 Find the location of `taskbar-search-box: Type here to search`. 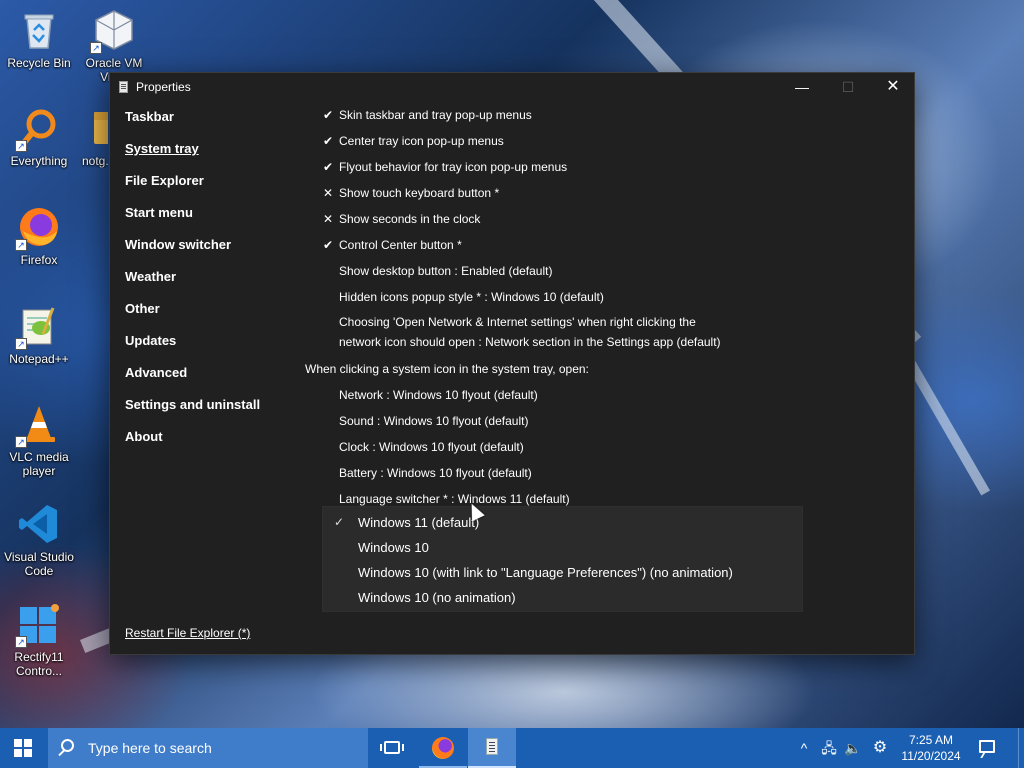

taskbar-search-box: Type here to search is located at coordinates (208, 748).